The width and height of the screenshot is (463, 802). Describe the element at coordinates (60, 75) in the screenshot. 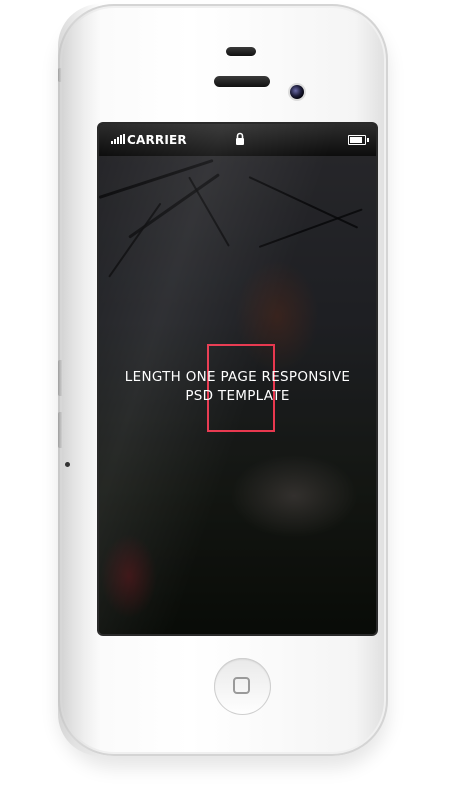

I see `mute-switch` at that location.